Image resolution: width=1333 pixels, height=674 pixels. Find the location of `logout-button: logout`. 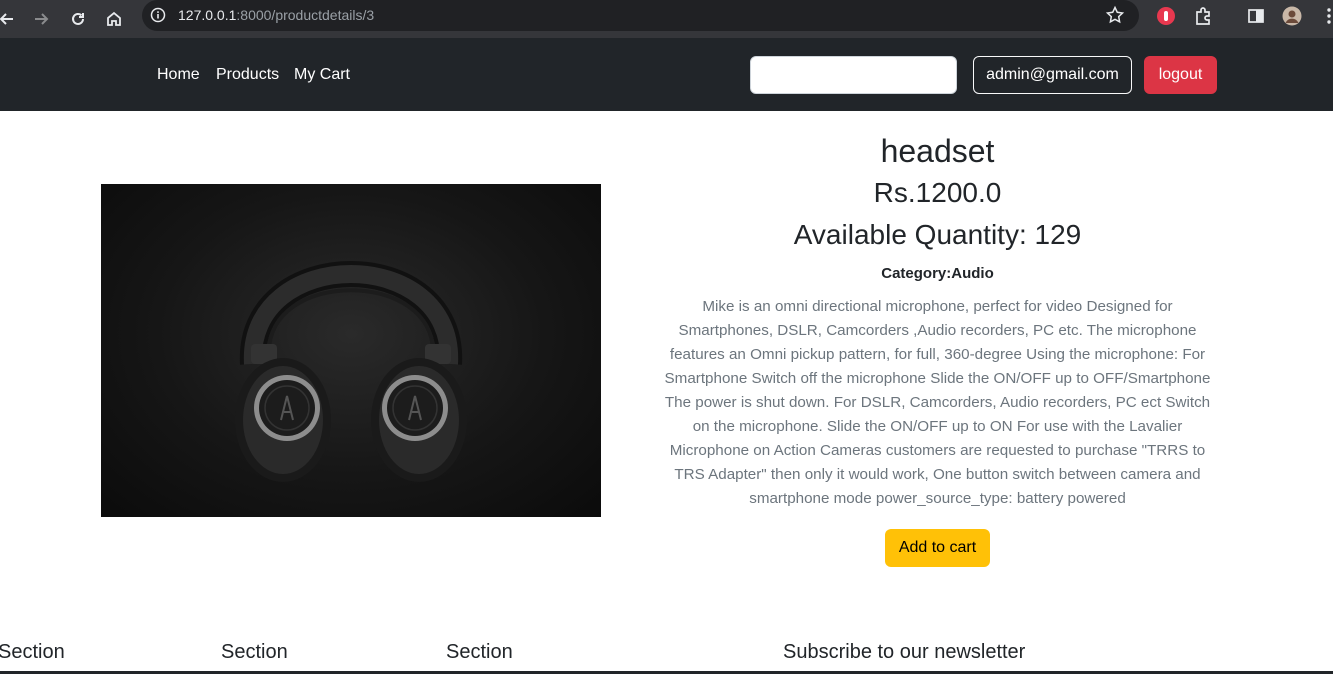

logout-button: logout is located at coordinates (1180, 75).